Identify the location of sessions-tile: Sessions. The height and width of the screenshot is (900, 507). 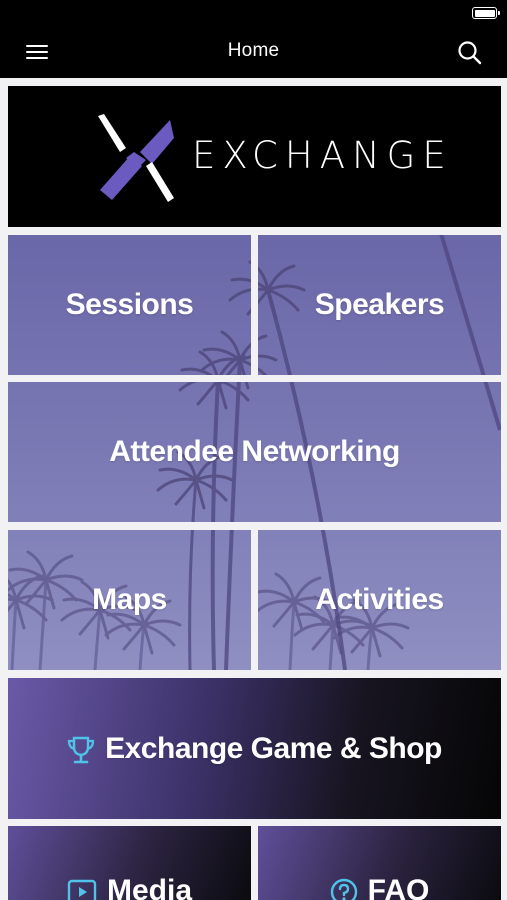
(129, 305).